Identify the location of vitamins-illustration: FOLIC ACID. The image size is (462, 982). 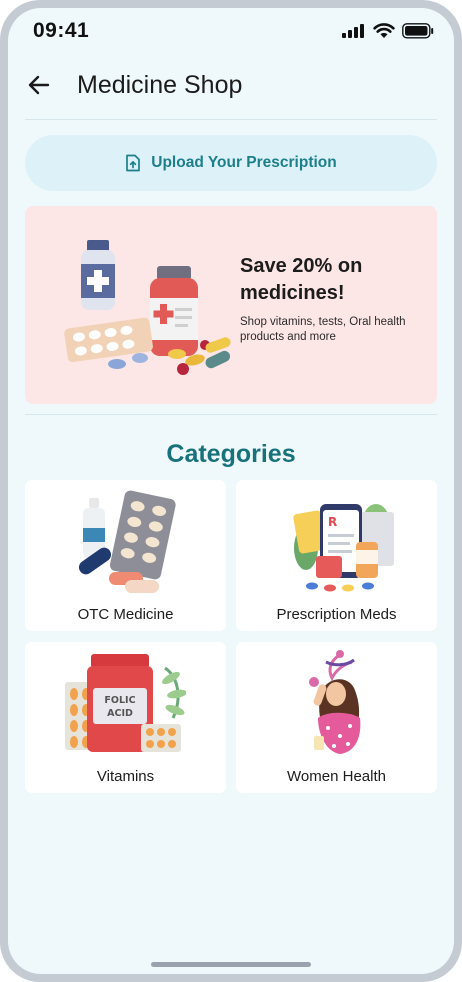
(125, 703).